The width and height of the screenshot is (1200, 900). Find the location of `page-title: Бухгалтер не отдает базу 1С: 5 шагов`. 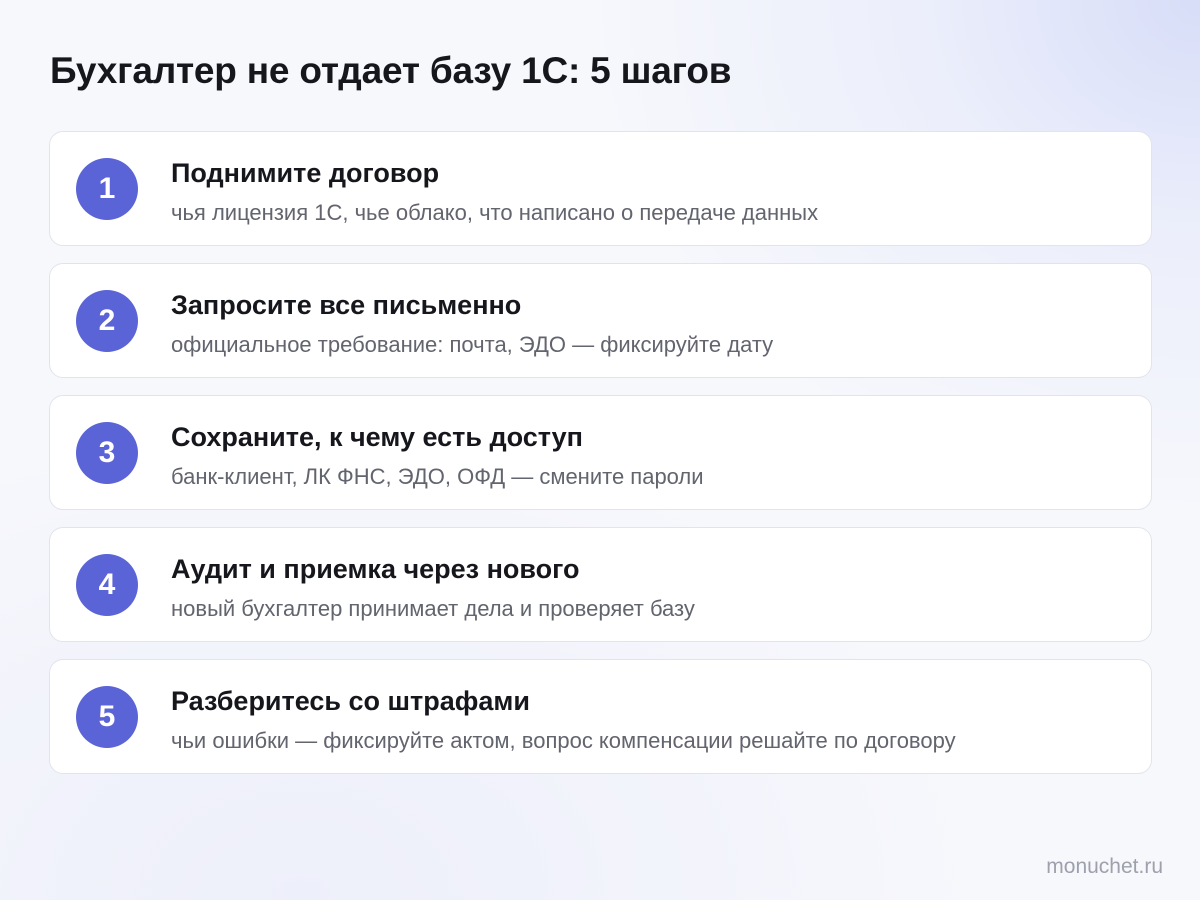

page-title: Бухгалтер не отдает базу 1С: 5 шагов is located at coordinates (391, 70).